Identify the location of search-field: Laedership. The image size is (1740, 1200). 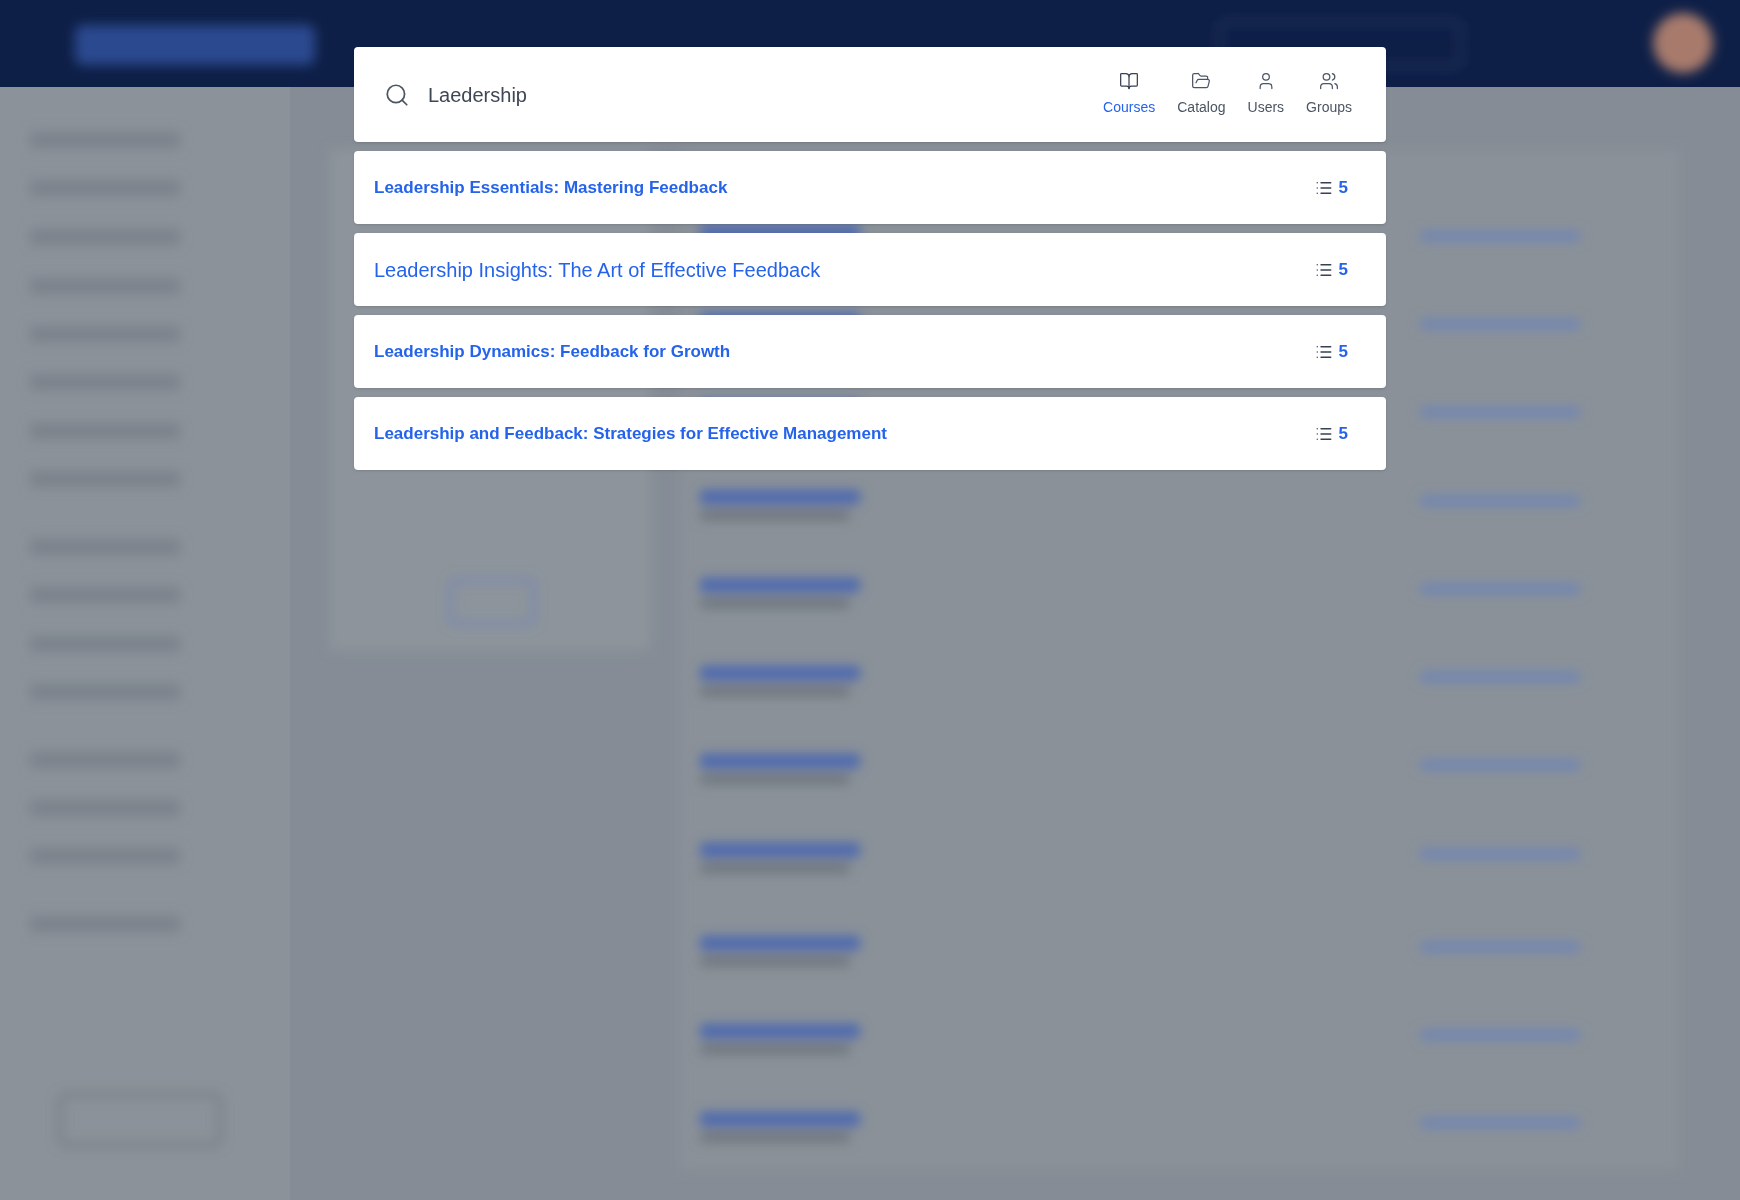
(763, 94).